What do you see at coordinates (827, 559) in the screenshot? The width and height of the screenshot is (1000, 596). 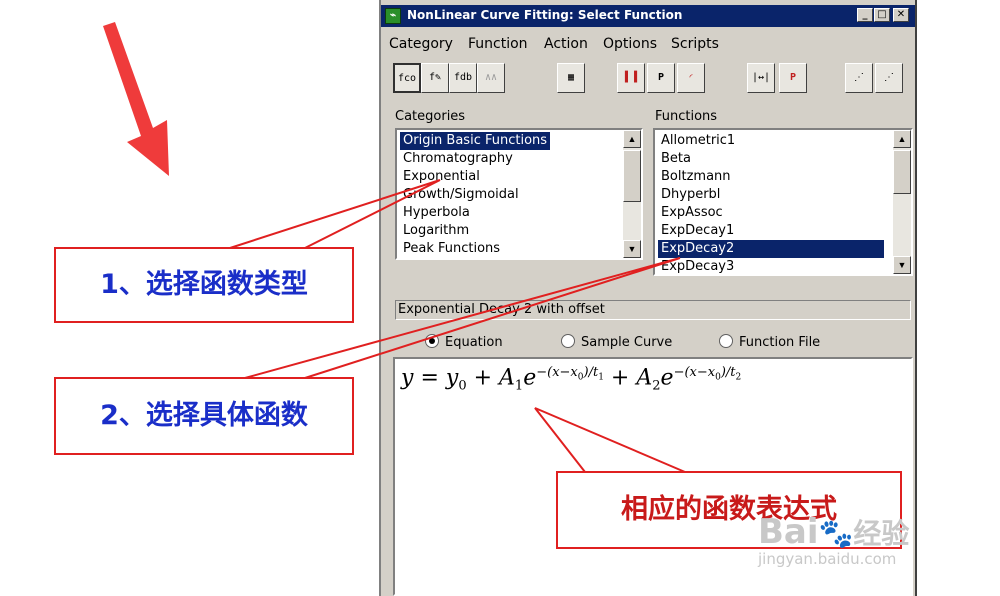 I see `watermark-site: jingyan.baidu.com` at bounding box center [827, 559].